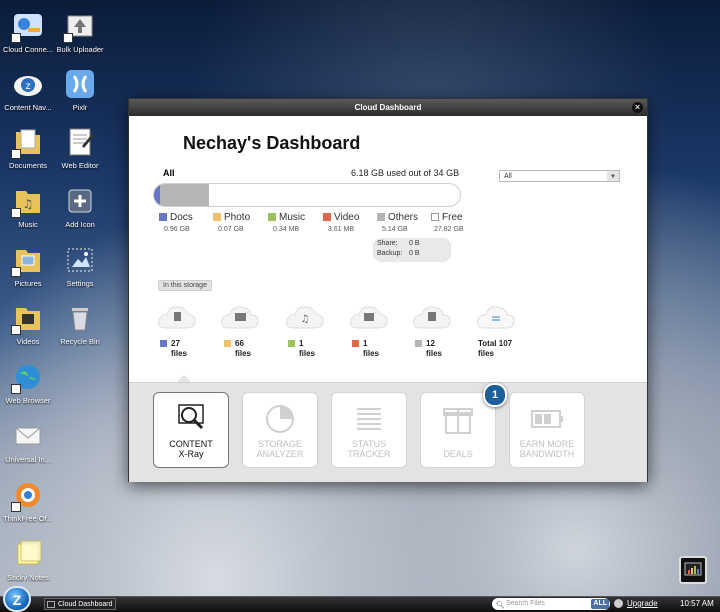 This screenshot has width=720, height=612. What do you see at coordinates (559, 176) in the screenshot?
I see `storage-filter-select: All ▼` at bounding box center [559, 176].